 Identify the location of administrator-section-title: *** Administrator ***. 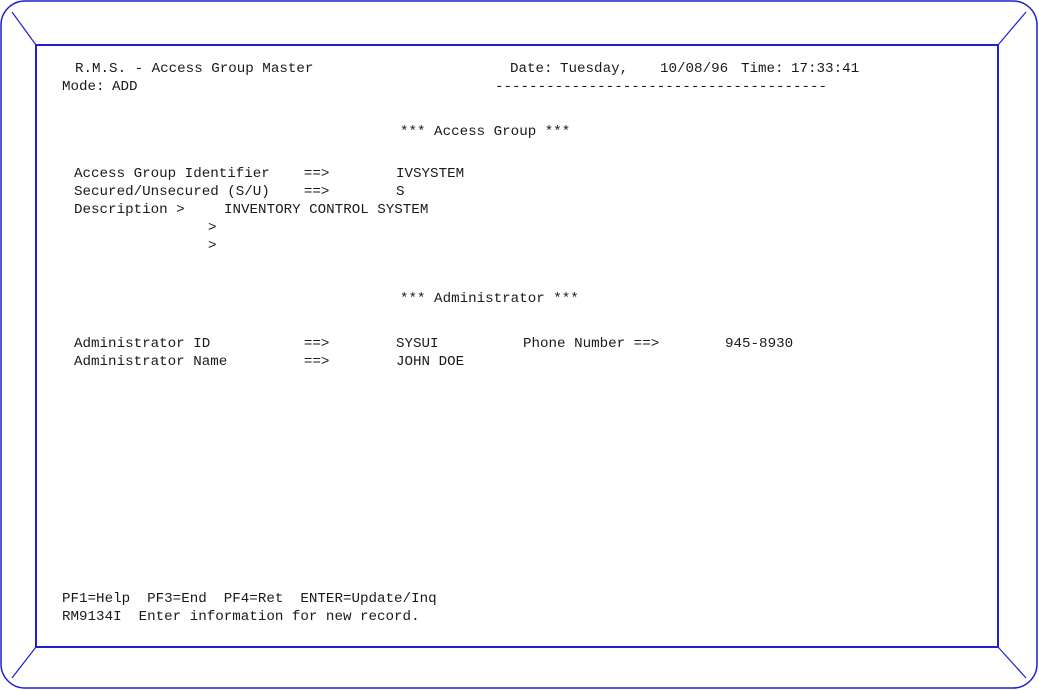
(489, 299).